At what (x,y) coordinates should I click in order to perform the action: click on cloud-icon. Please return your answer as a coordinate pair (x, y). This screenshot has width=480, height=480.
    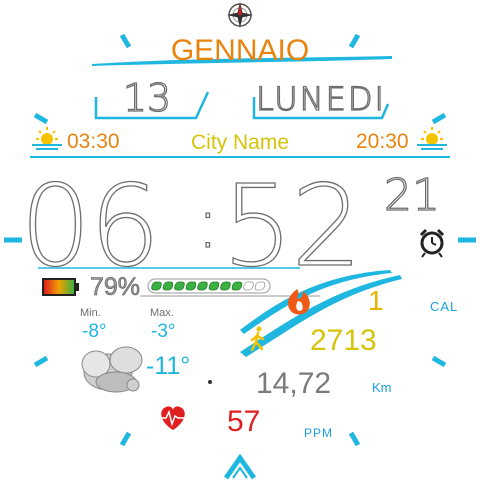
    Looking at the image, I should click on (112, 369).